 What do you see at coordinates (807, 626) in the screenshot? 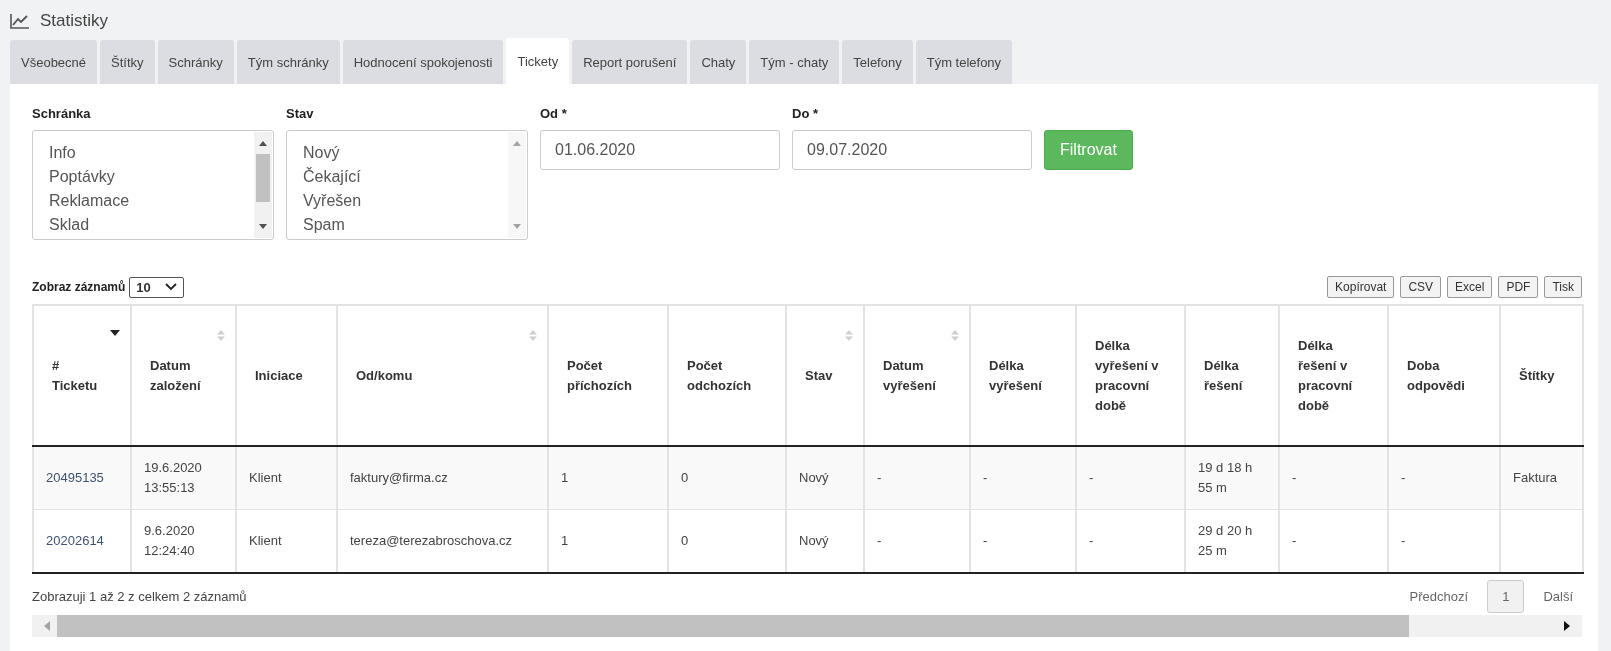
I see `horizontal-scrollbar-drawing` at bounding box center [807, 626].